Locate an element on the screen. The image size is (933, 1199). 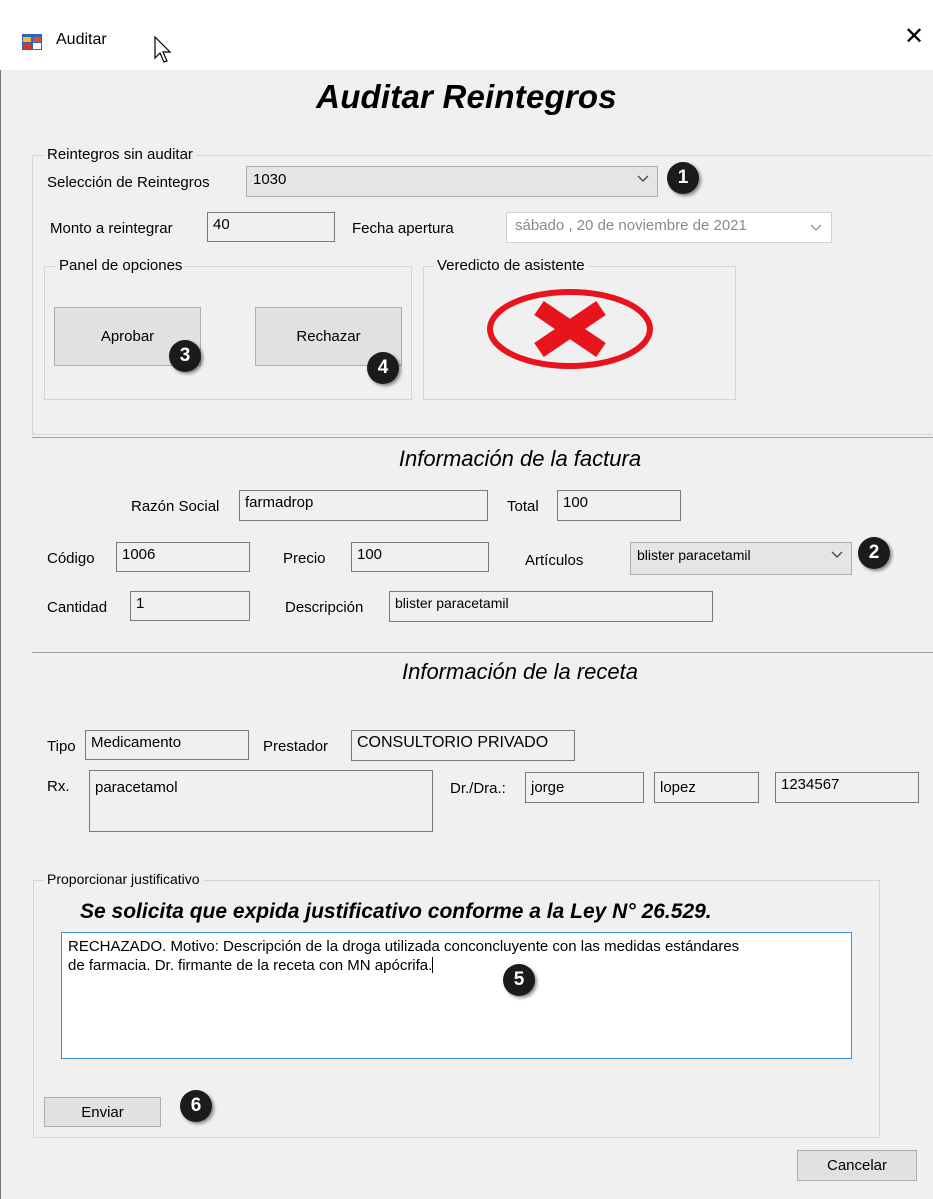
app-icon is located at coordinates (32, 42).